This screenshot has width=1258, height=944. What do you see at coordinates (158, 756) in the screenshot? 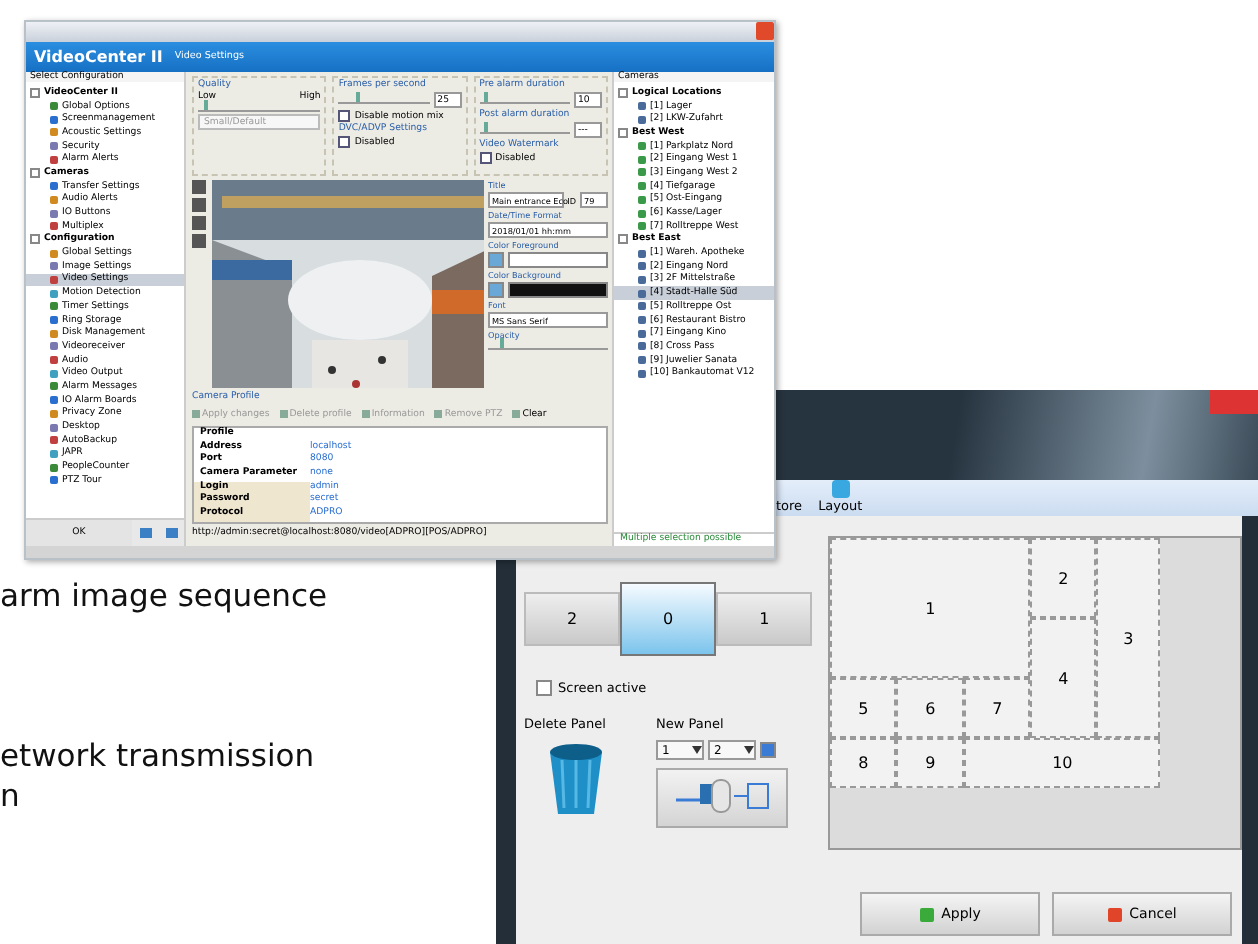
I see `caption-text: etwork transmission` at bounding box center [158, 756].